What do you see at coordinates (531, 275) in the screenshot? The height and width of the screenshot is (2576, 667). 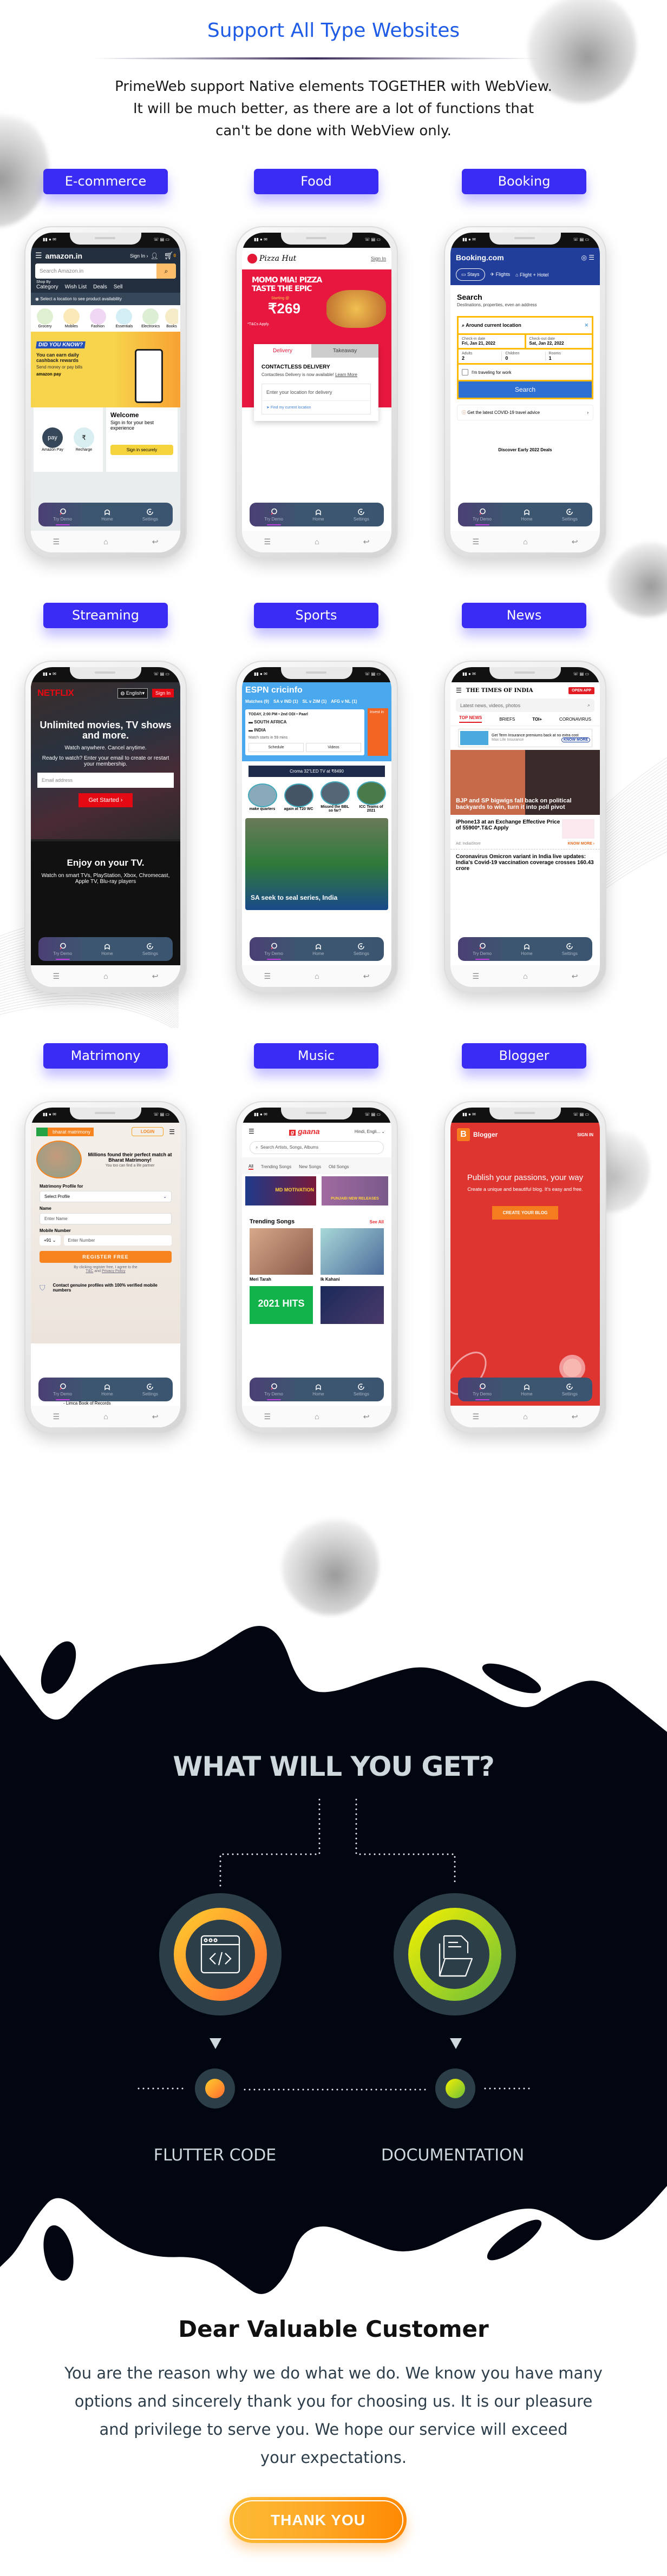 I see `tab-flight-hotel: ⌂ Flight + Hotel` at bounding box center [531, 275].